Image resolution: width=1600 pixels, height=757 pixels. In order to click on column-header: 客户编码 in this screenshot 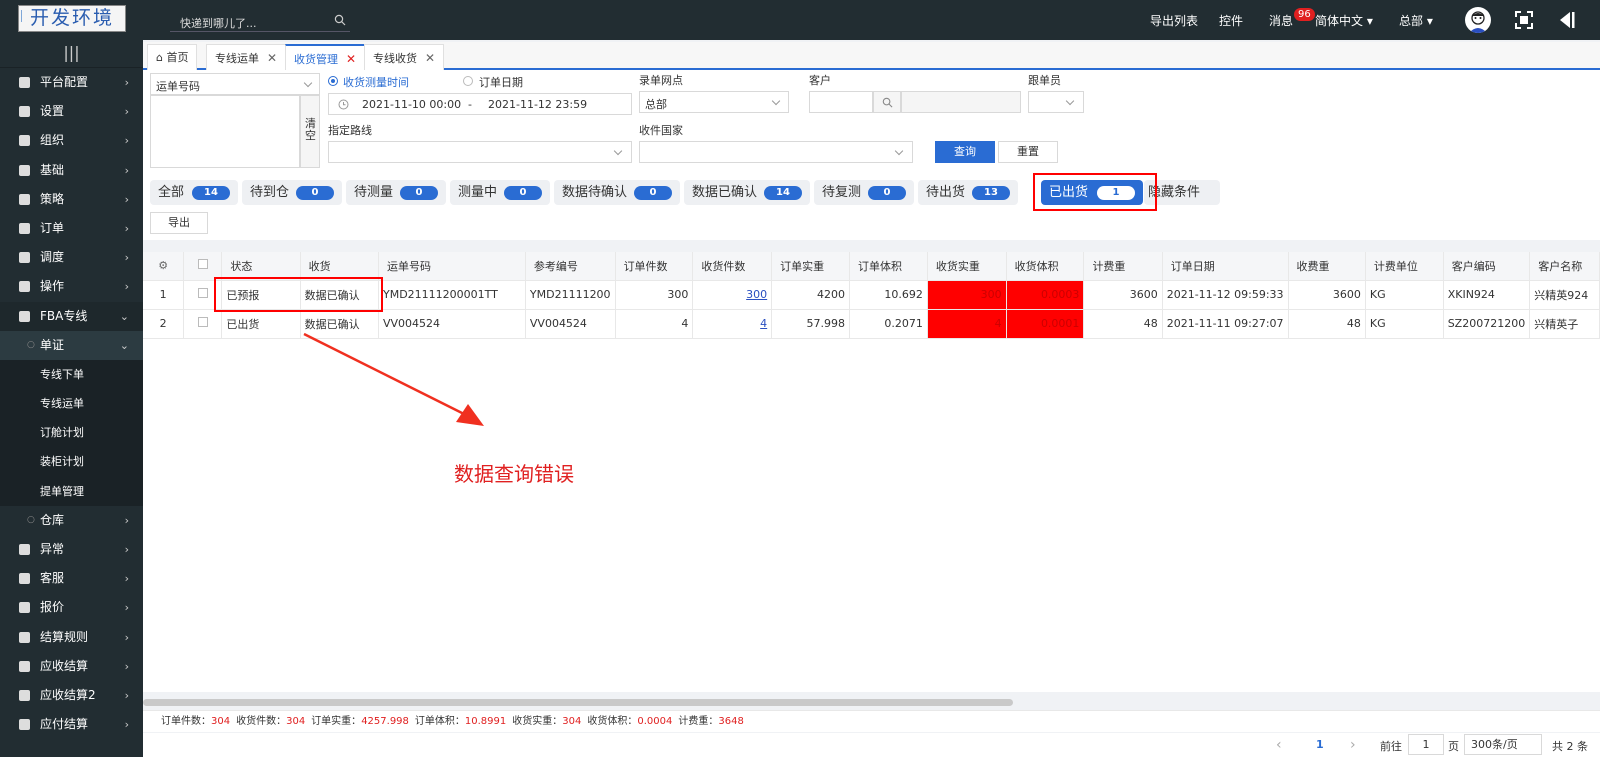, I will do `click(1487, 266)`.